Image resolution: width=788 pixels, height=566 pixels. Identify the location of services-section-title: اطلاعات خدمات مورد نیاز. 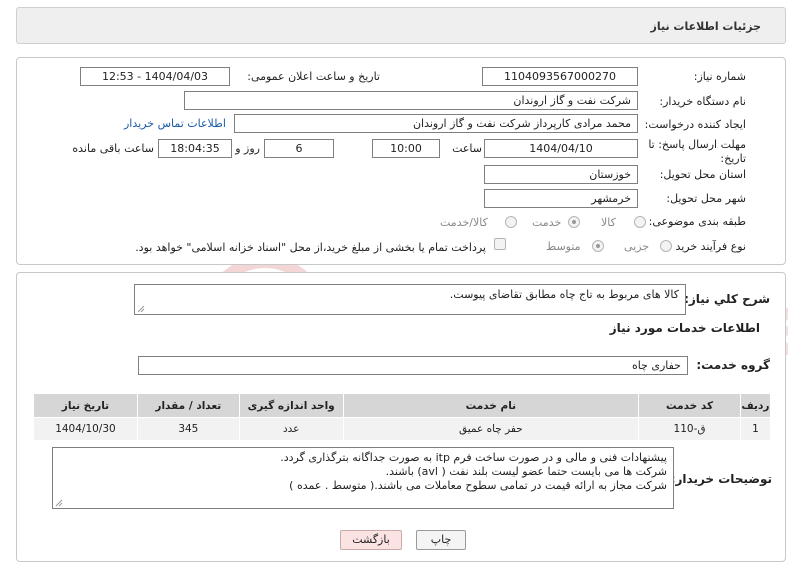
(684, 328).